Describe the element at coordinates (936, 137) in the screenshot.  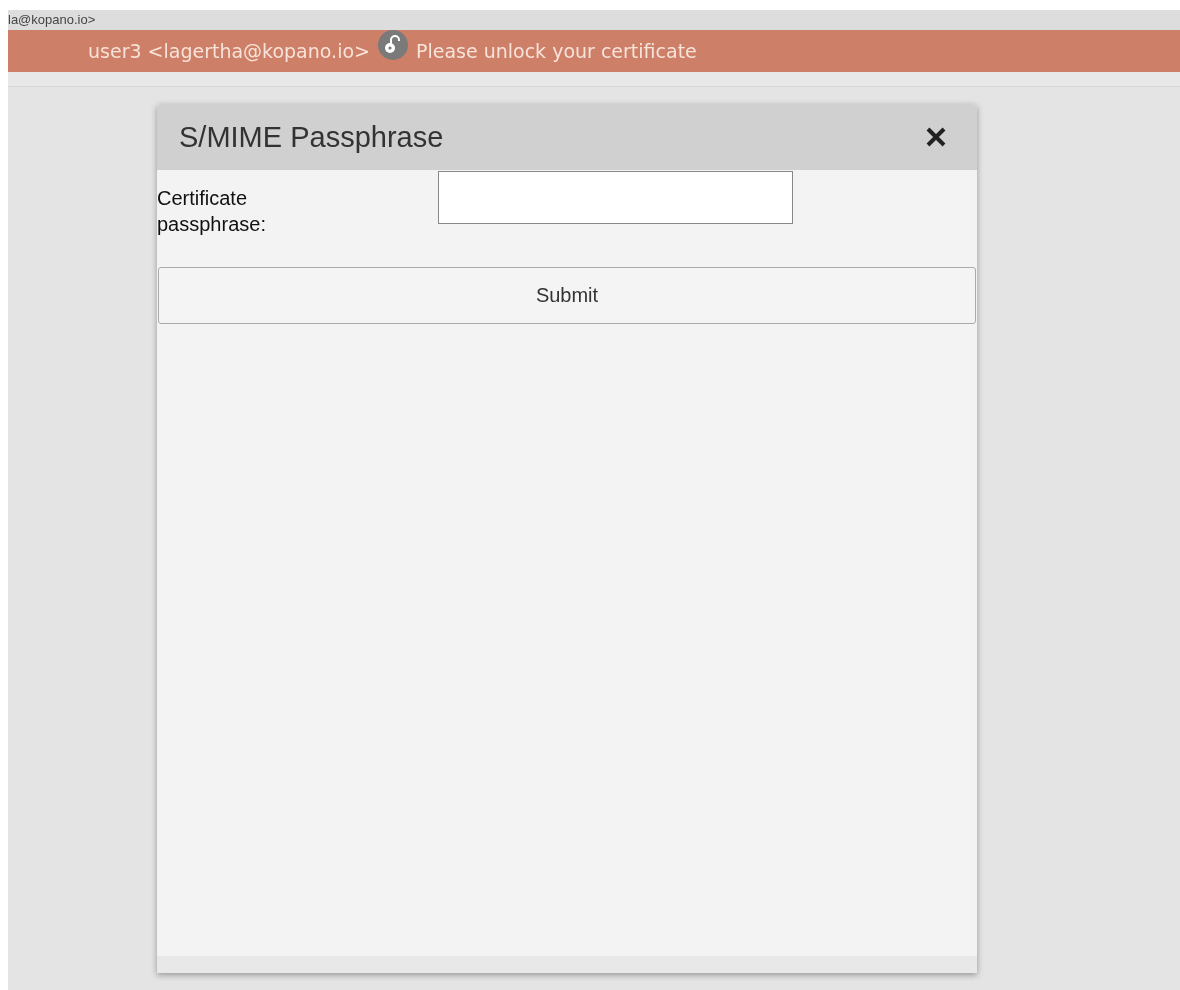
I see `close-icon` at that location.